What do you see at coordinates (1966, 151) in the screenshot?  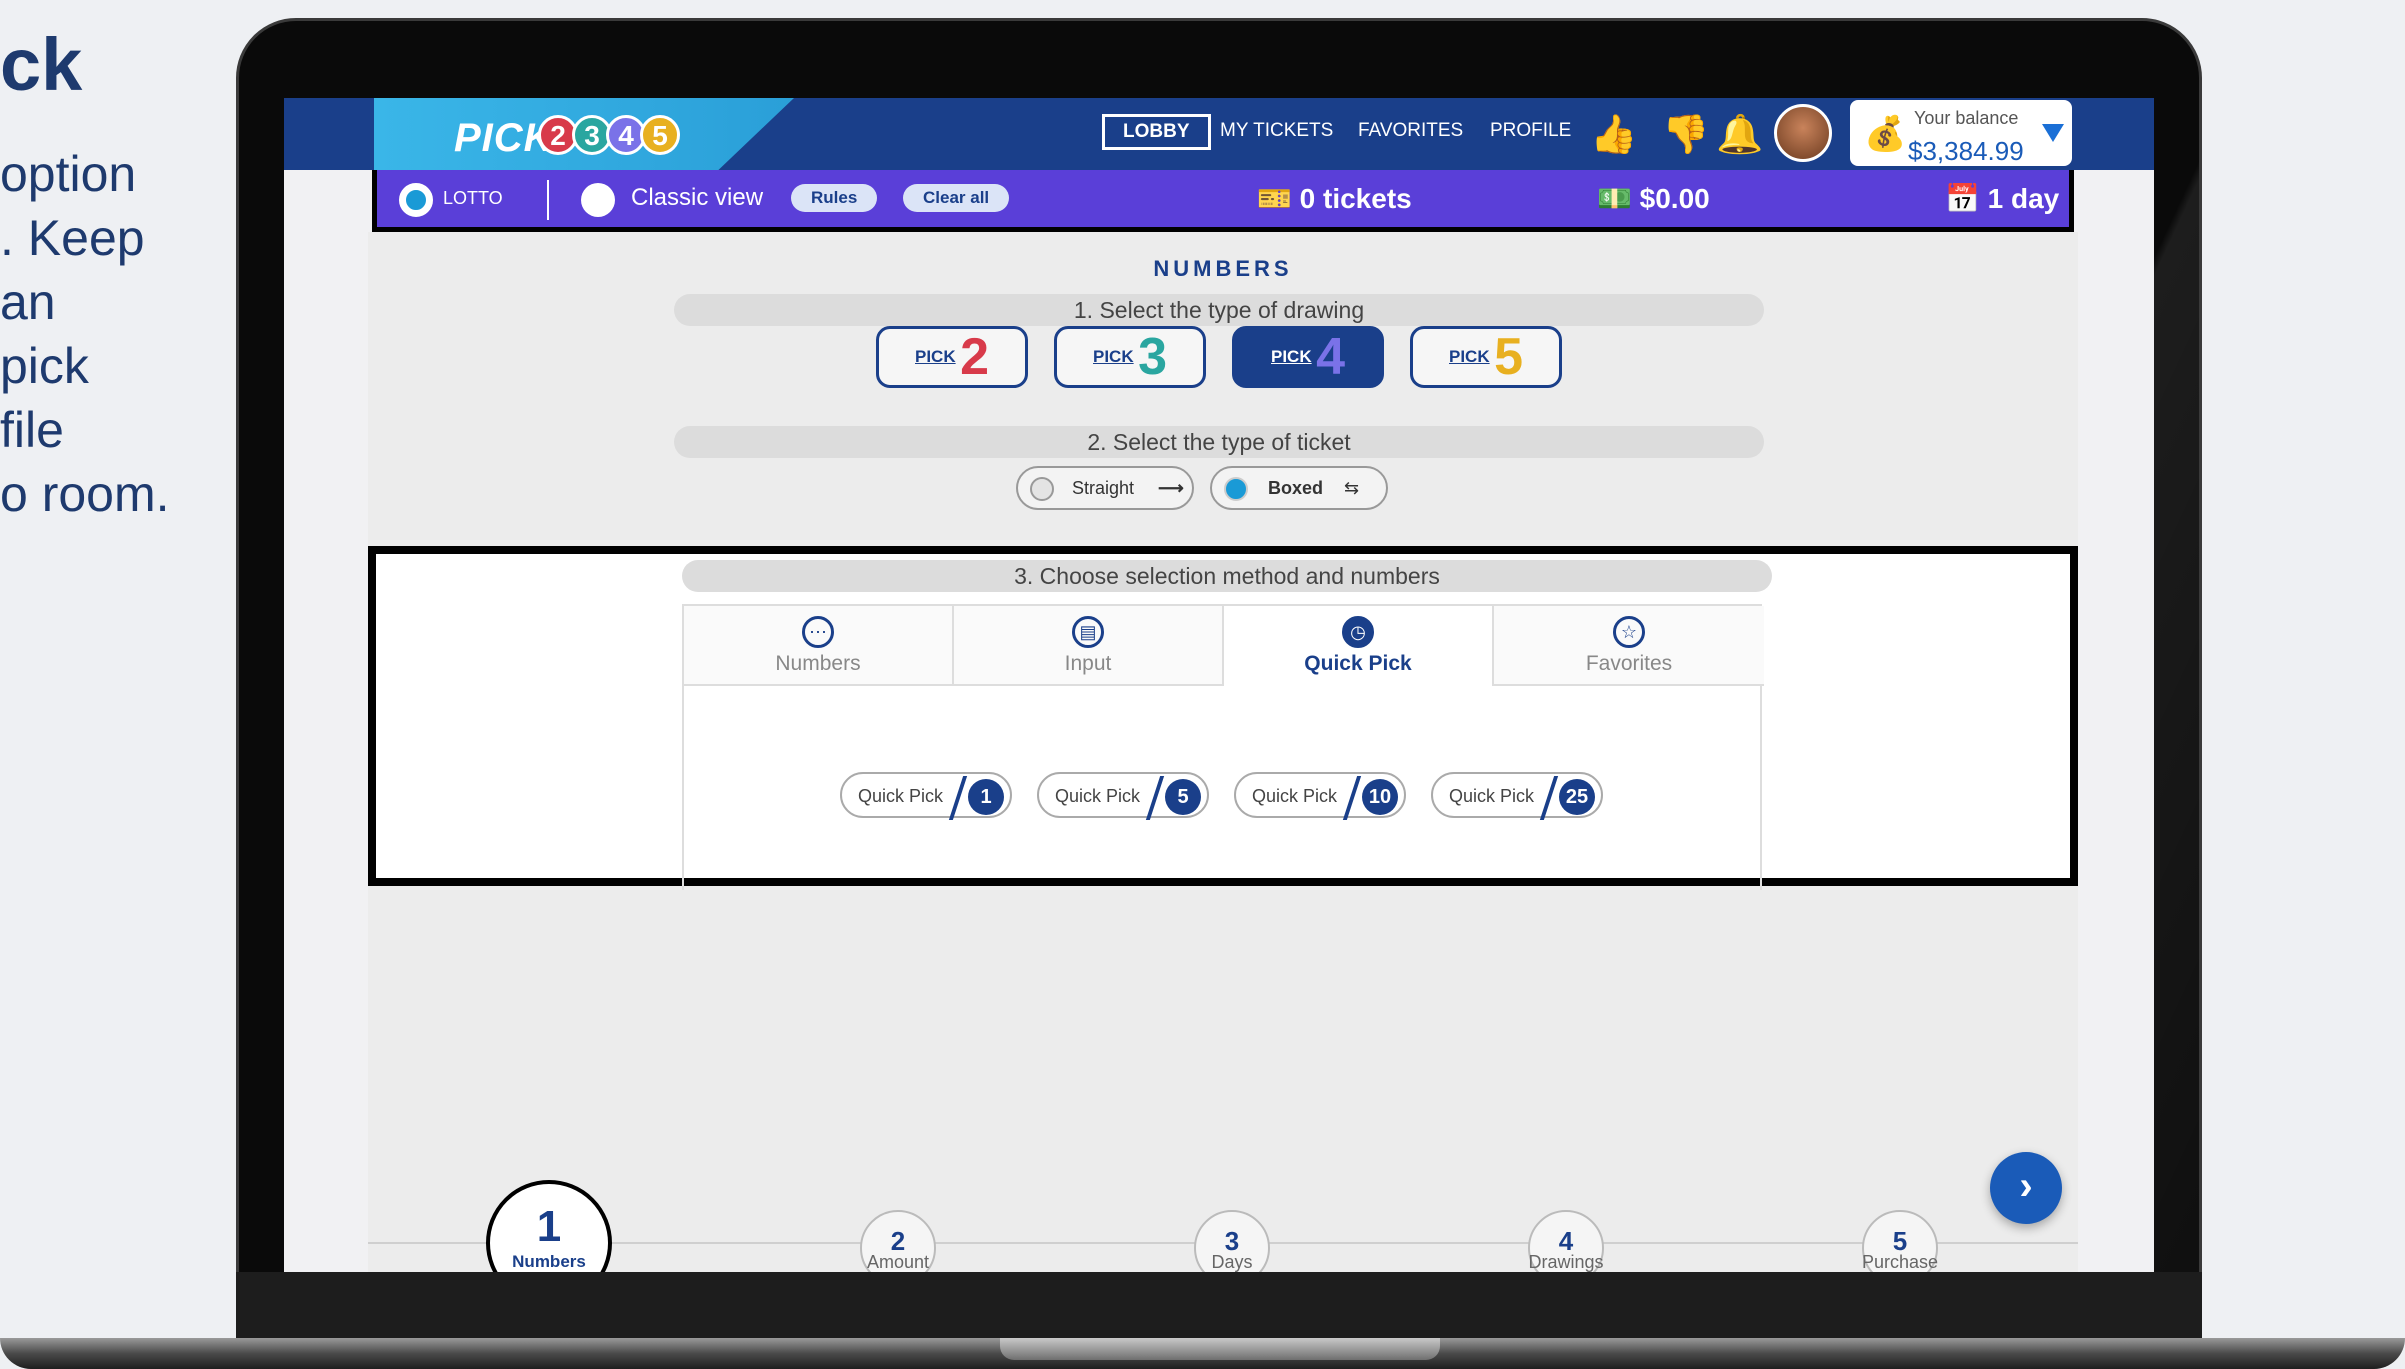 I see `balance-value: $3,384.99` at bounding box center [1966, 151].